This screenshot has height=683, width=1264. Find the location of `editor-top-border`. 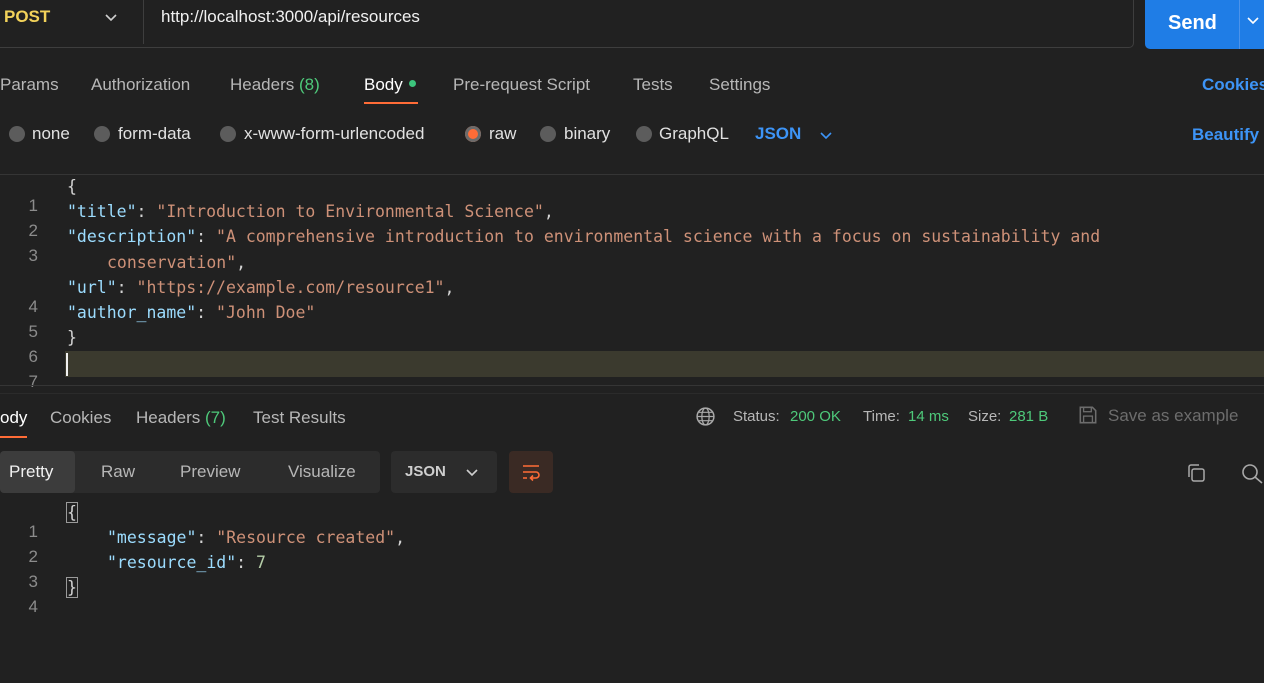

editor-top-border is located at coordinates (632, 174).